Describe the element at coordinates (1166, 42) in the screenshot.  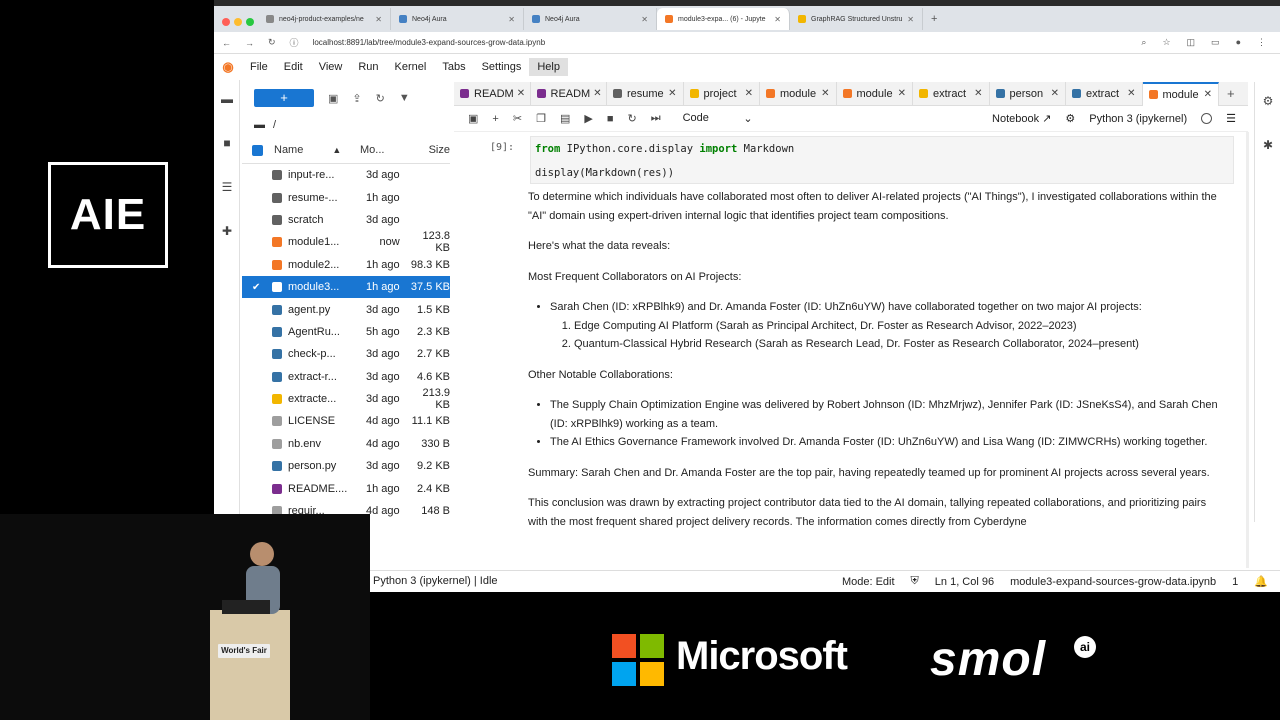
I see `bookmark-star-icon: ☆` at that location.